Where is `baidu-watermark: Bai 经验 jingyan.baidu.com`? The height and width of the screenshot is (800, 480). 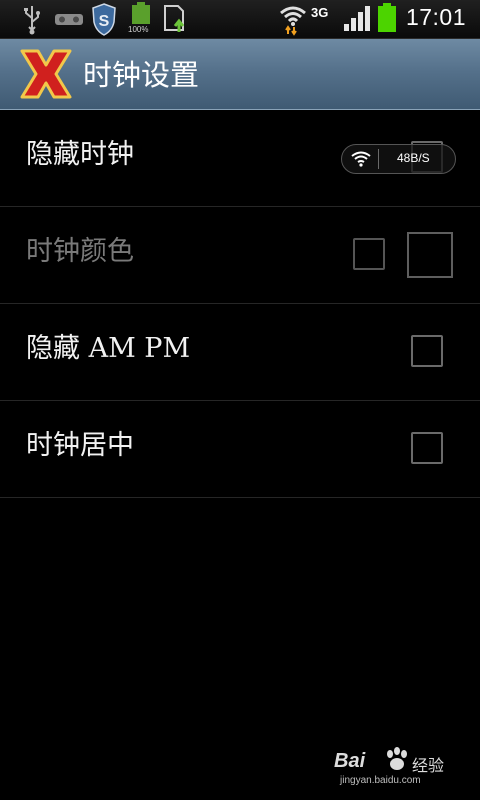
baidu-watermark: Bai 经验 jingyan.baidu.com is located at coordinates (399, 769).